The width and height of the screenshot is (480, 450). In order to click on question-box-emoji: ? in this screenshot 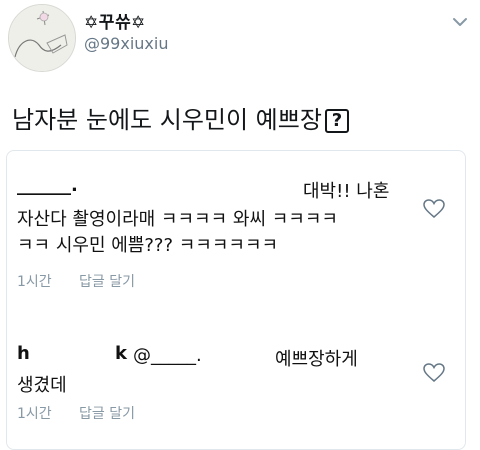, I will do `click(336, 121)`.